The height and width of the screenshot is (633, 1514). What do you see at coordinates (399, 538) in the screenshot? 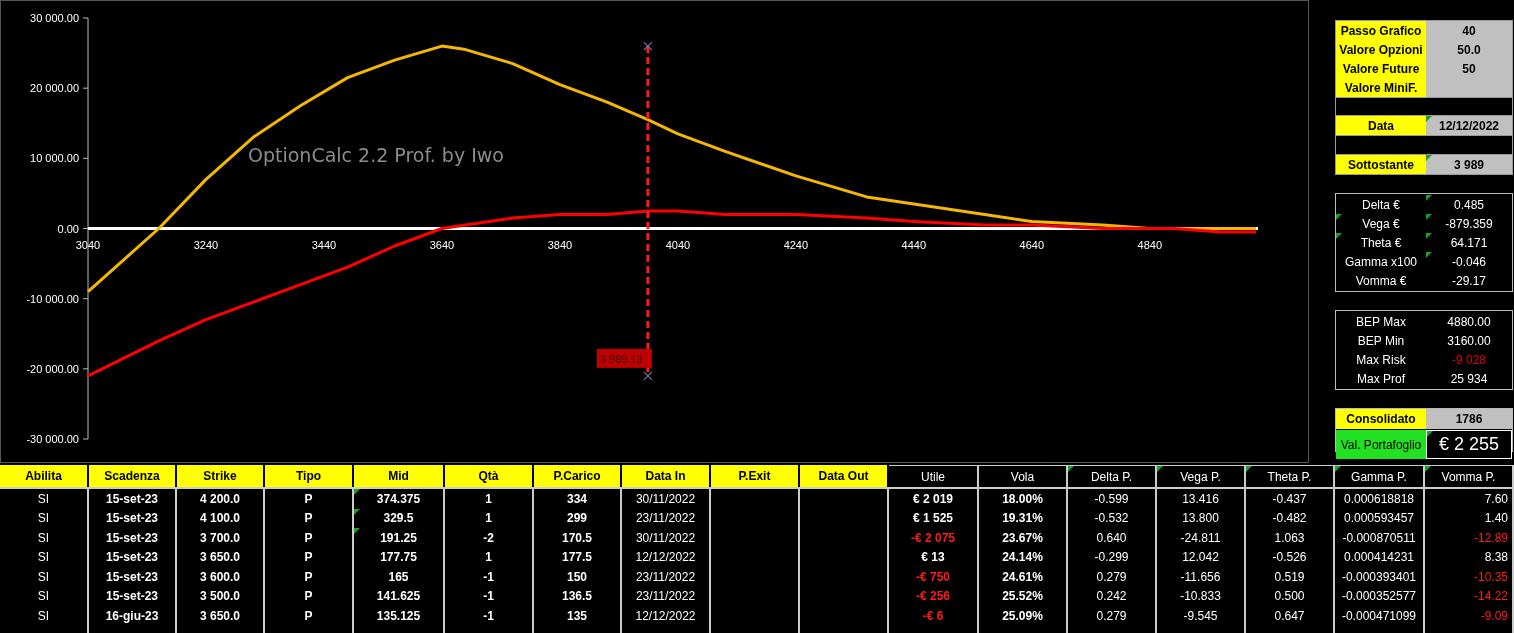
I see `table-cell: 191.25` at bounding box center [399, 538].